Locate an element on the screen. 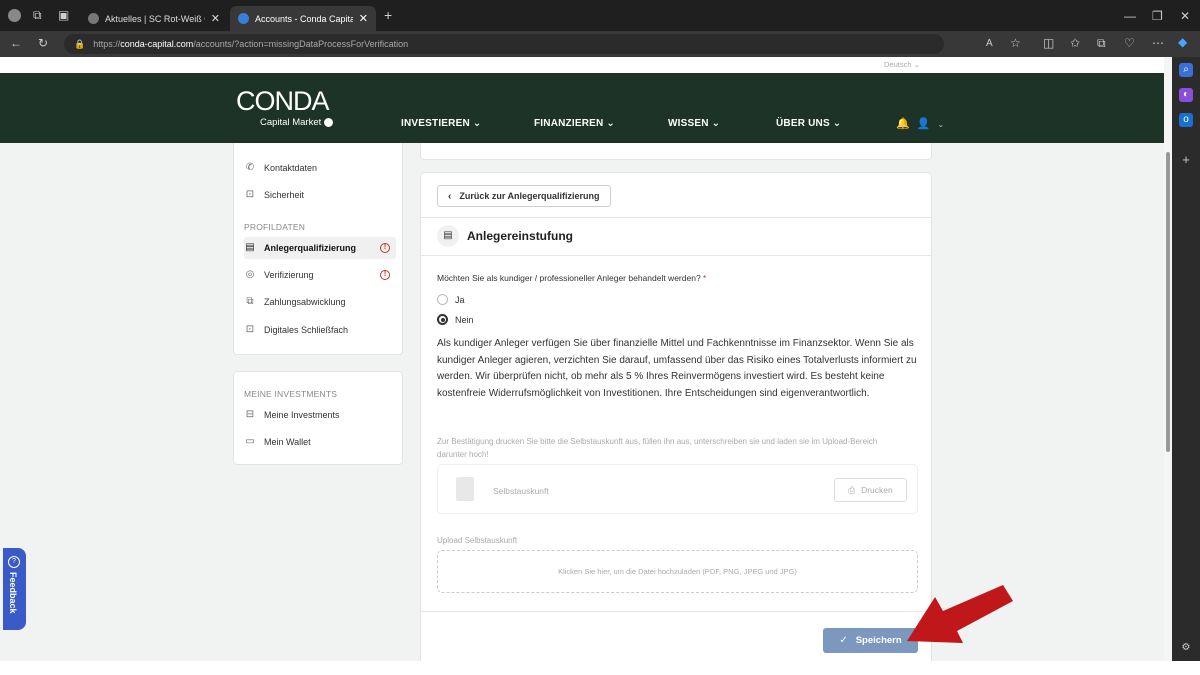  conda-logo: CONDA Capital Market is located at coordinates (285, 107).